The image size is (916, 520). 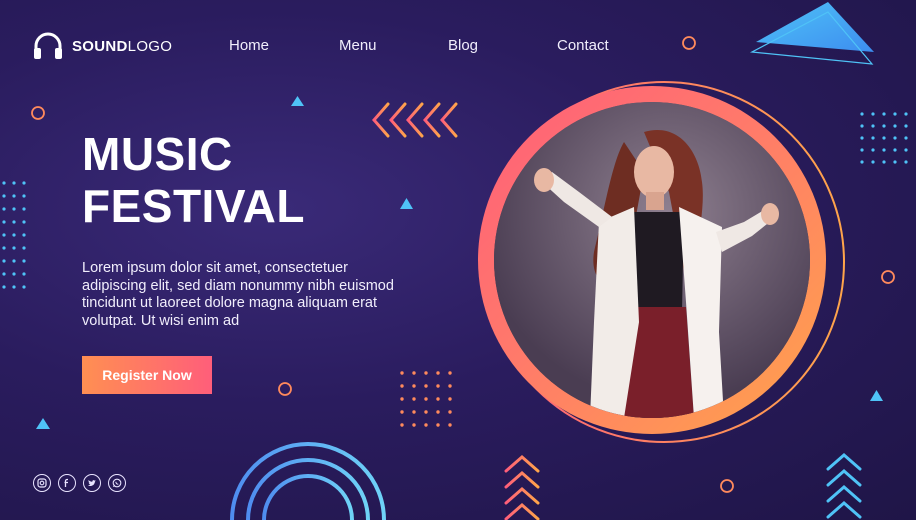 What do you see at coordinates (308, 481) in the screenshot?
I see `arcs-shape` at bounding box center [308, 481].